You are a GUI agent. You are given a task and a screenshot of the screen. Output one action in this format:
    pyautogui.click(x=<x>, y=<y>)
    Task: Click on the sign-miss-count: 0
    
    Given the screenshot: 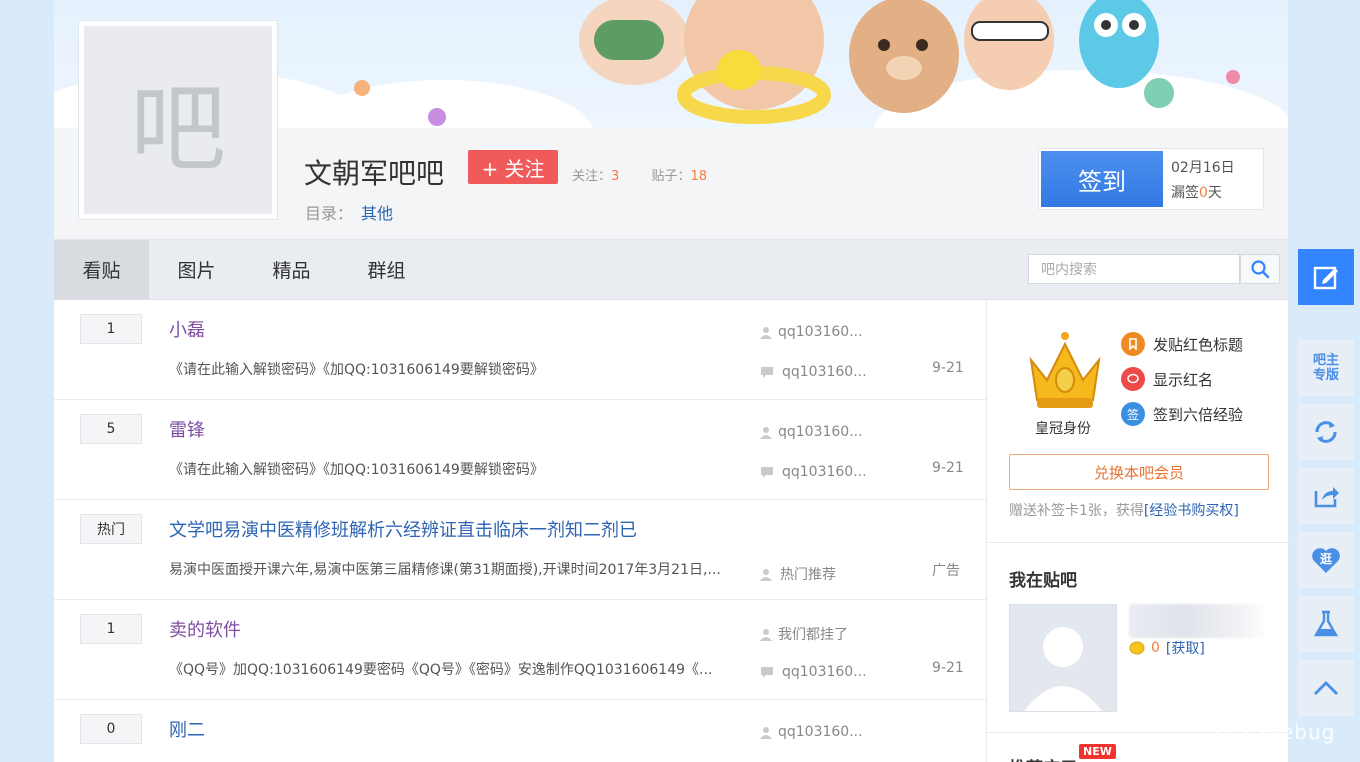 What is the action you would take?
    pyautogui.click(x=1203, y=193)
    